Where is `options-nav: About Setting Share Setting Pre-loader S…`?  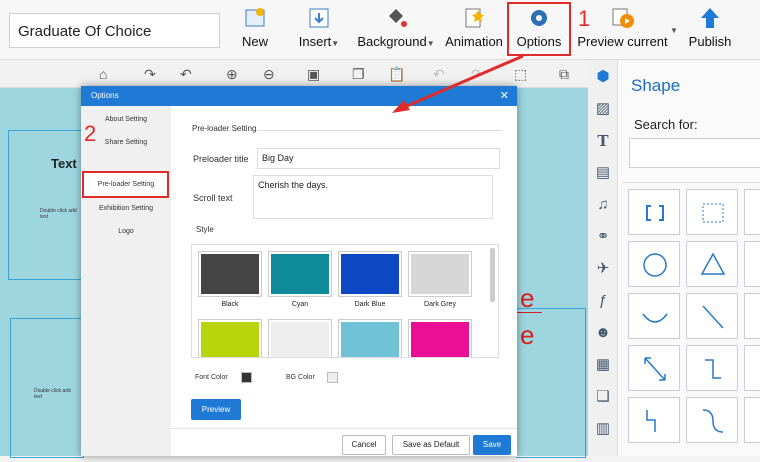 options-nav: About Setting Share Setting Pre-loader S… is located at coordinates (126, 281).